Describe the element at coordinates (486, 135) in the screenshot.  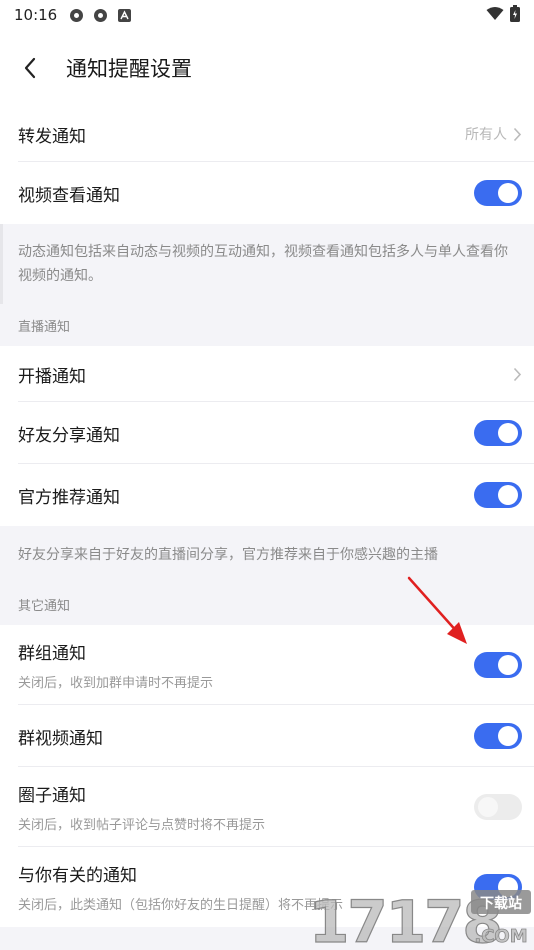
I see `forward-audience-value: 所有人` at that location.